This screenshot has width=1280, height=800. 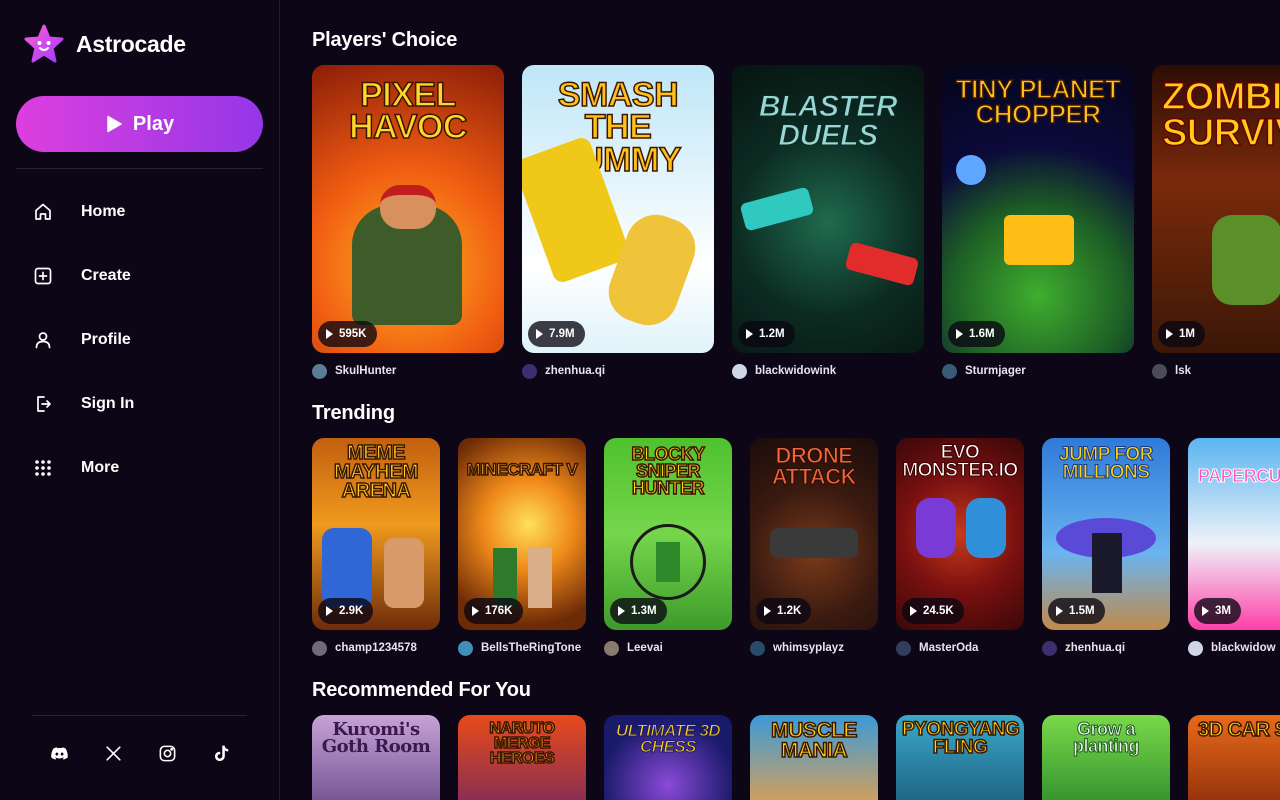 What do you see at coordinates (44, 404) in the screenshot?
I see `sign-in-icon` at bounding box center [44, 404].